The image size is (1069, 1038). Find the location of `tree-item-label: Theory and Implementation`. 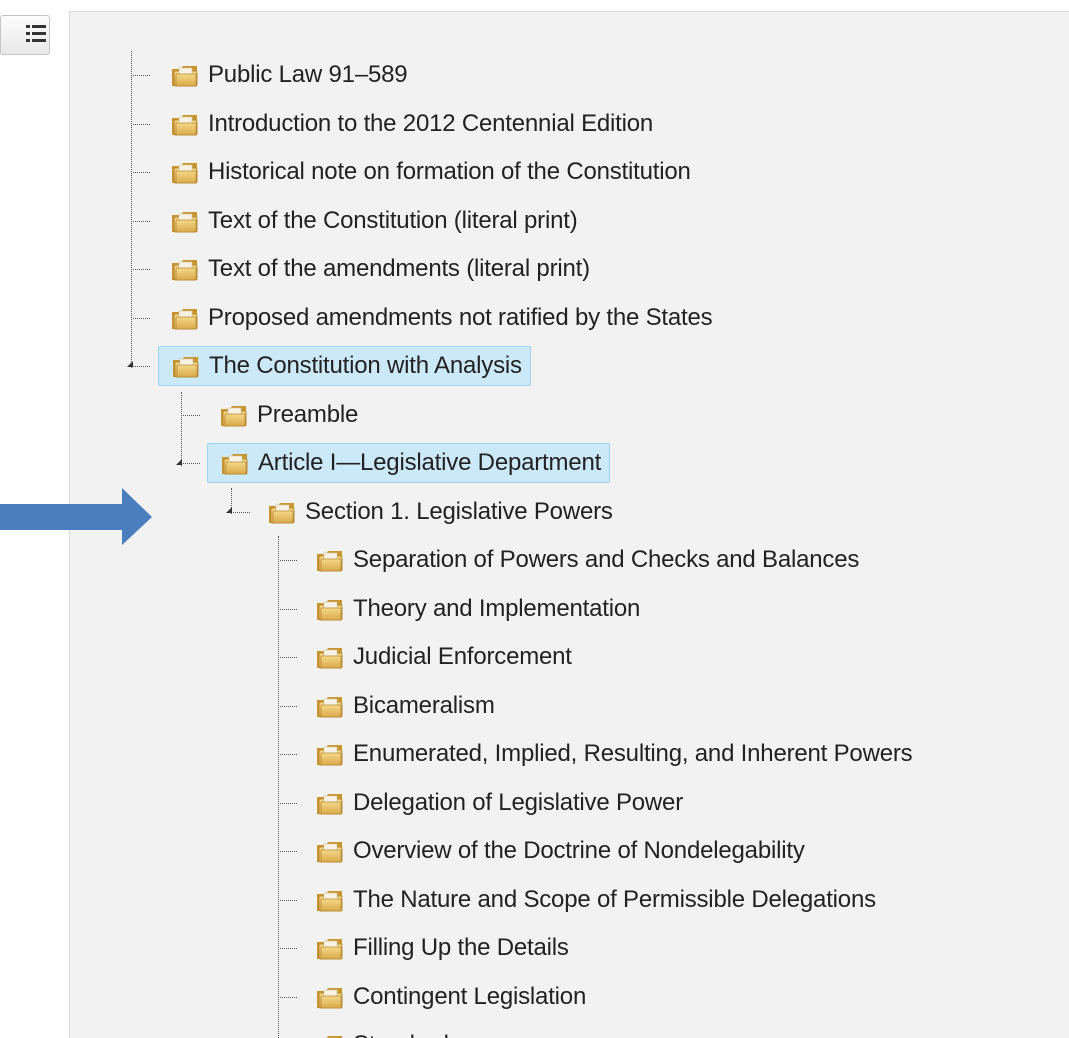

tree-item-label: Theory and Implementation is located at coordinates (497, 608).